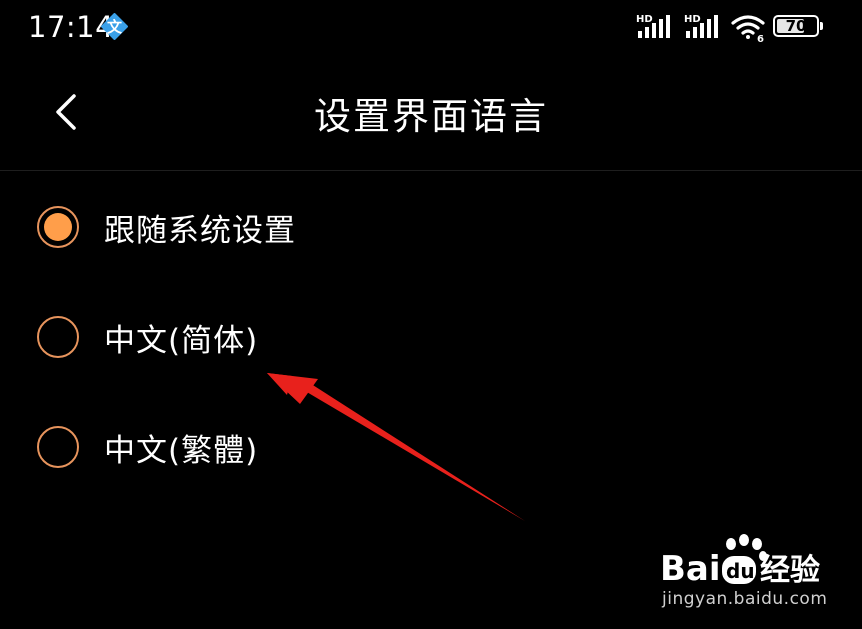 This screenshot has width=862, height=629. What do you see at coordinates (310, 336) in the screenshot?
I see `language-option-simplified-chinese: 中文(简体)` at bounding box center [310, 336].